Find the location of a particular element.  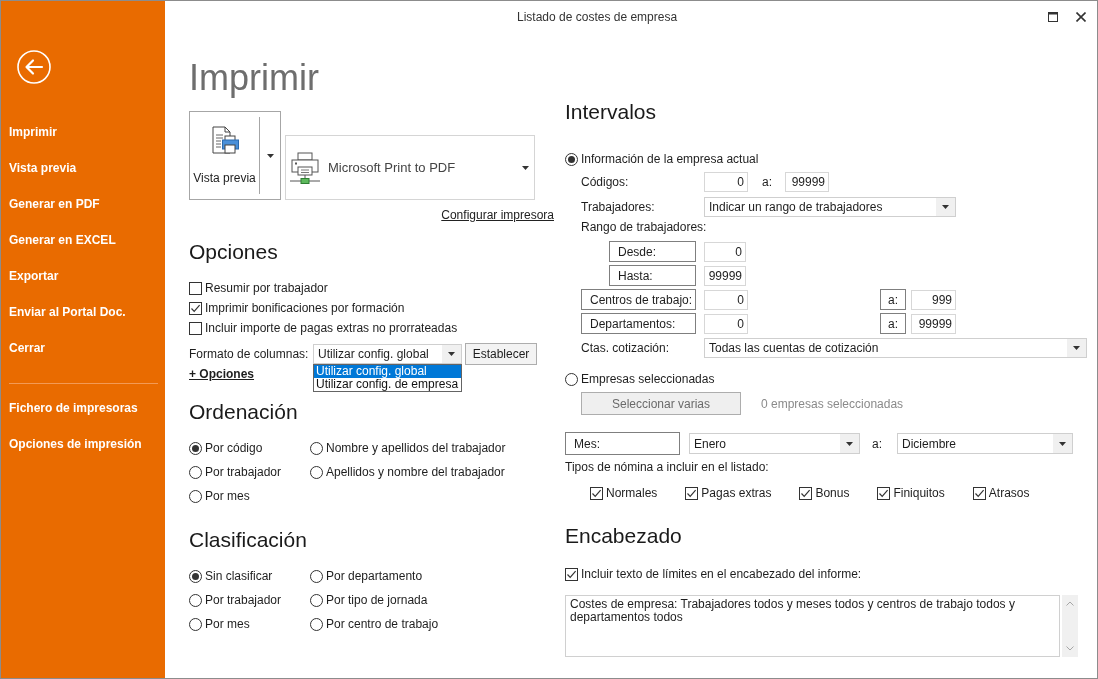

section-heading: Intervalos is located at coordinates (611, 112).